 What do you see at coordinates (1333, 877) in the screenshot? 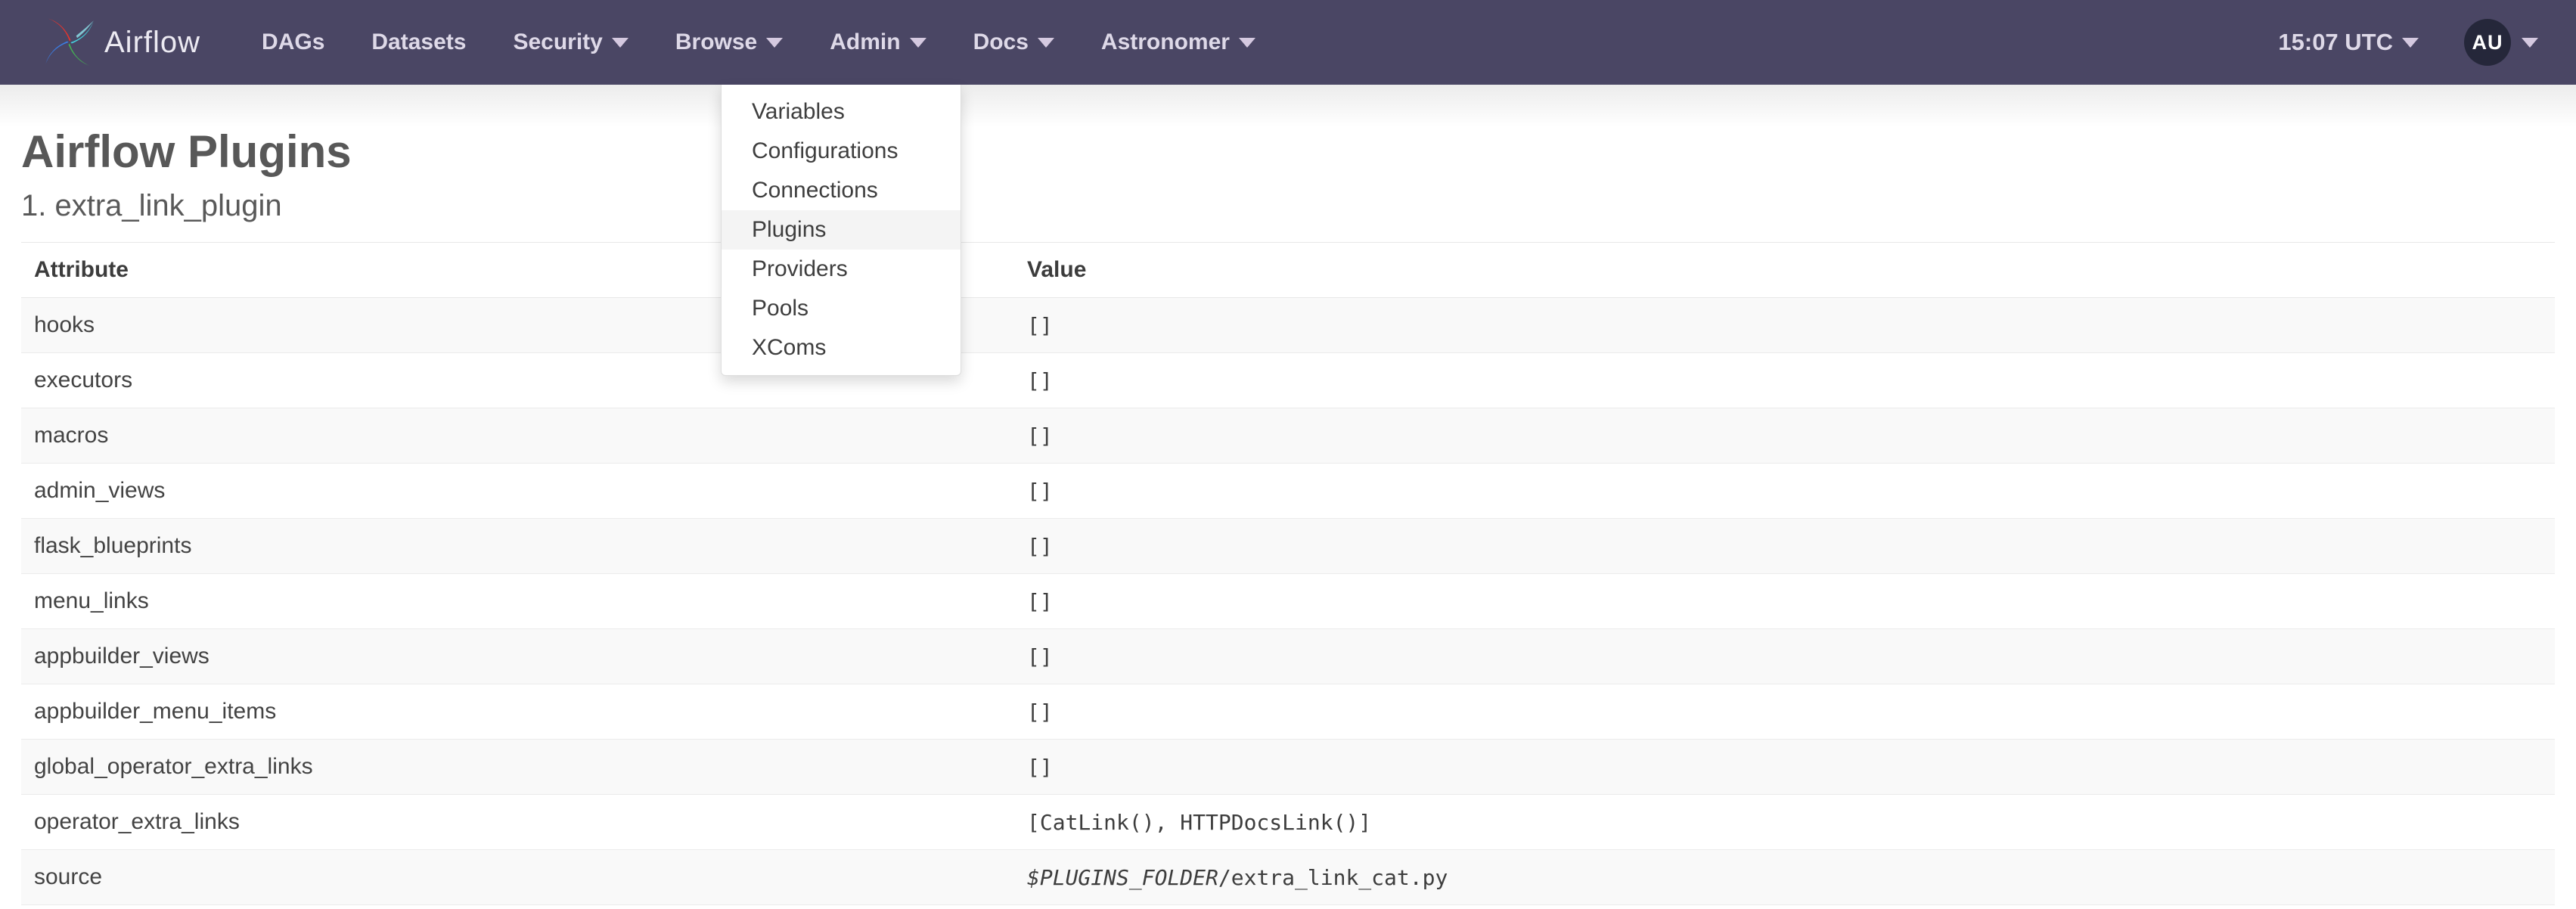
I see `value-text: /extra_link_cat.py` at bounding box center [1333, 877].